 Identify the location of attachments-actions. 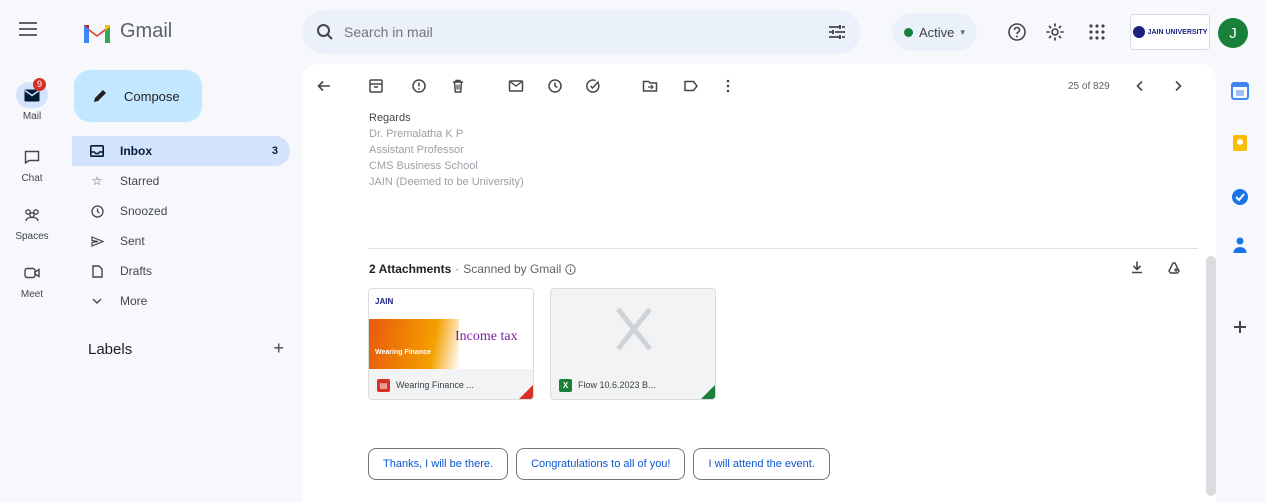
(1155, 267).